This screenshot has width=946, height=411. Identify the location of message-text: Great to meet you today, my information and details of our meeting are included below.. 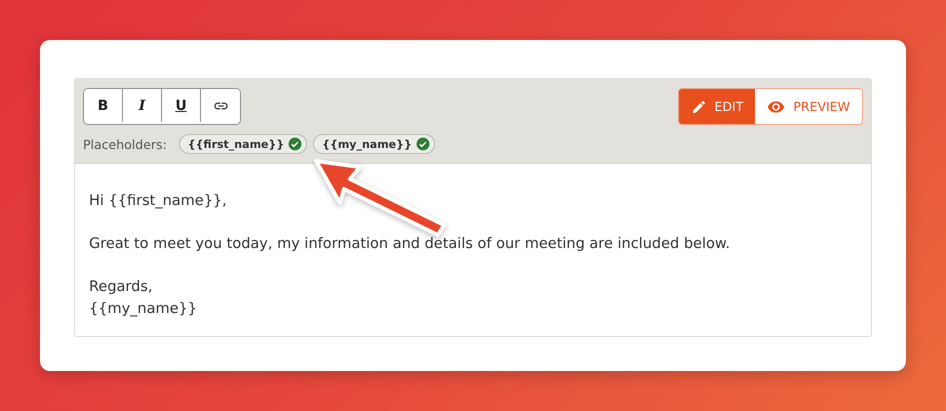
(410, 244).